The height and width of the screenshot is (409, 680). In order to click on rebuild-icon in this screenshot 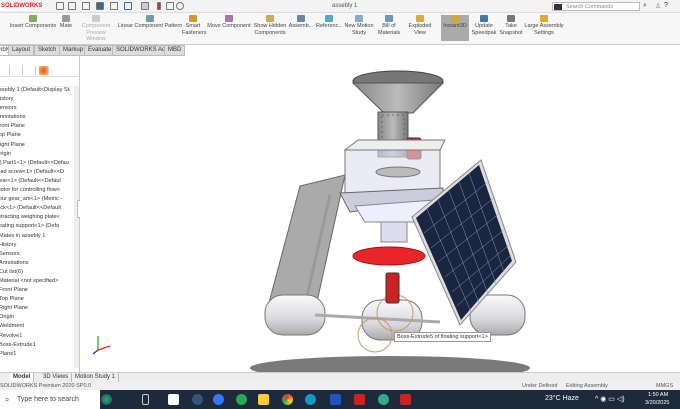, I will do `click(159, 6)`.